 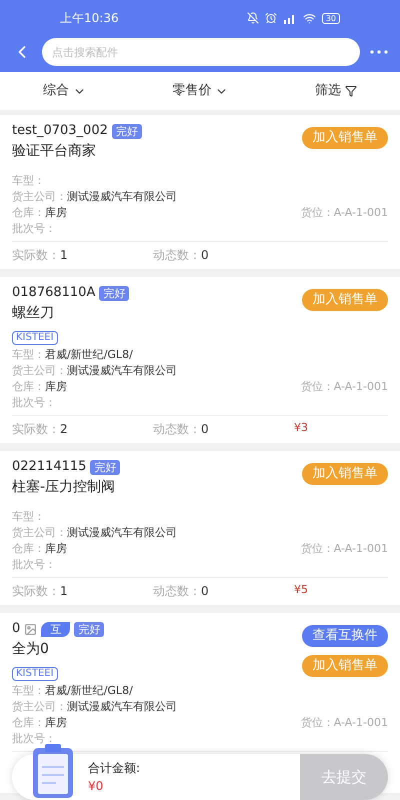 What do you see at coordinates (350, 91) in the screenshot?
I see `filter-icon` at bounding box center [350, 91].